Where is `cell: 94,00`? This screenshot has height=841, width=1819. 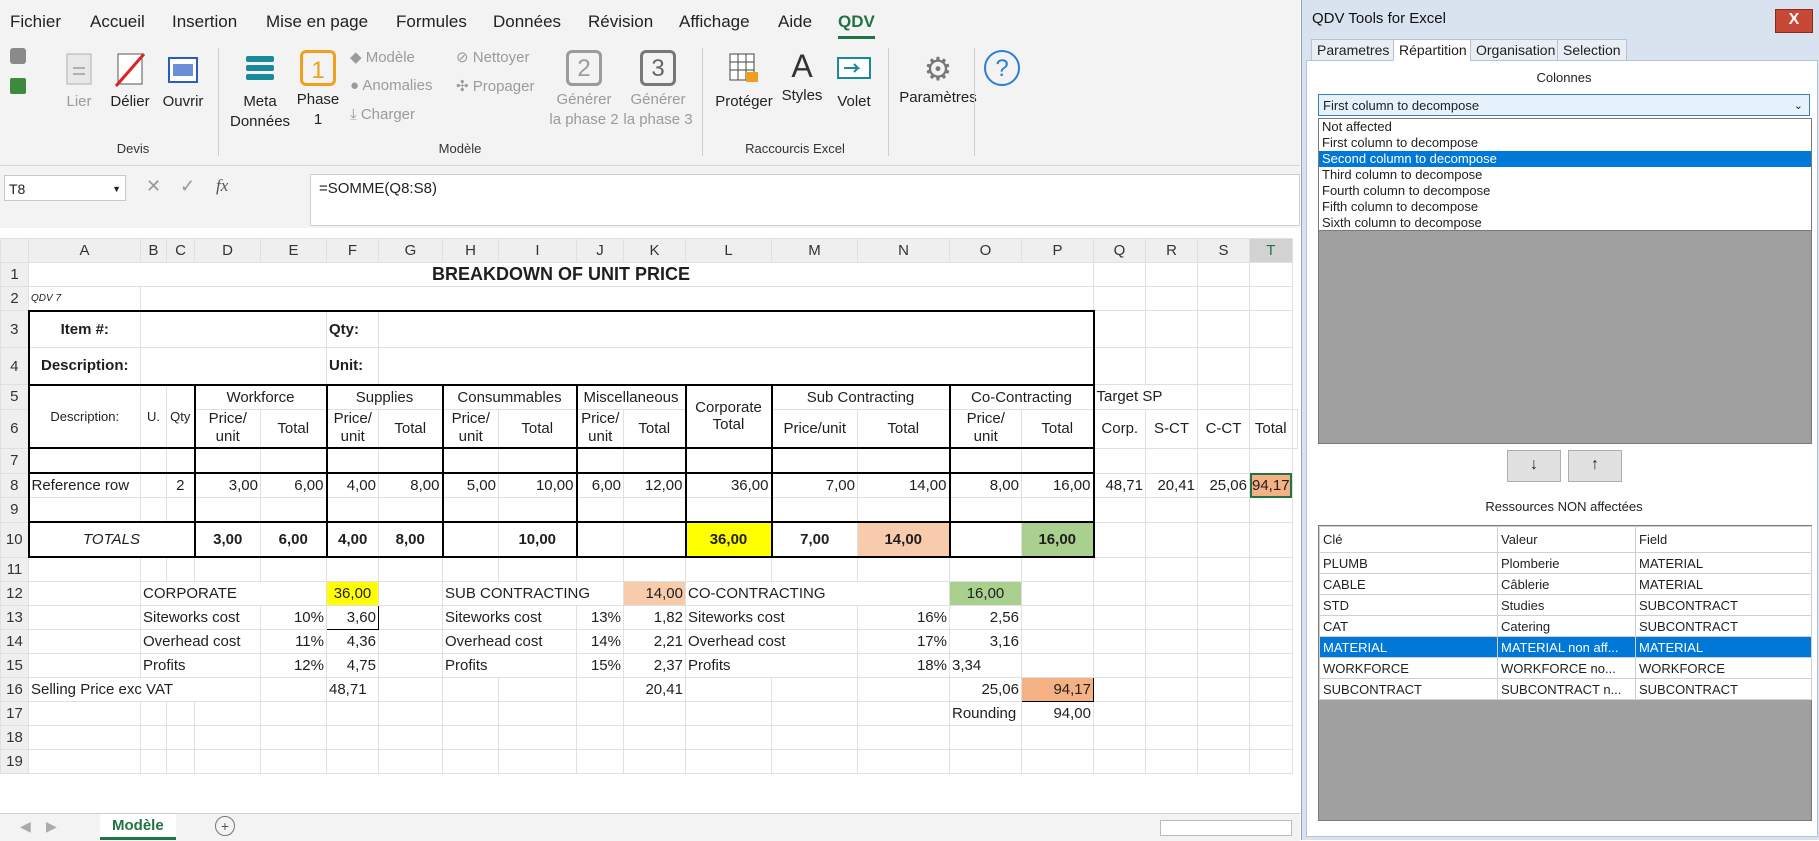
cell: 94,00 is located at coordinates (1057, 713).